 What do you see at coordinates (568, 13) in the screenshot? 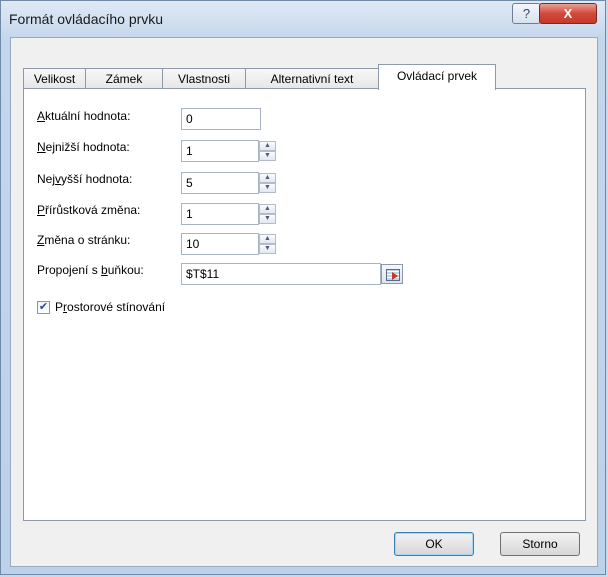
I see `close-button: X` at bounding box center [568, 13].